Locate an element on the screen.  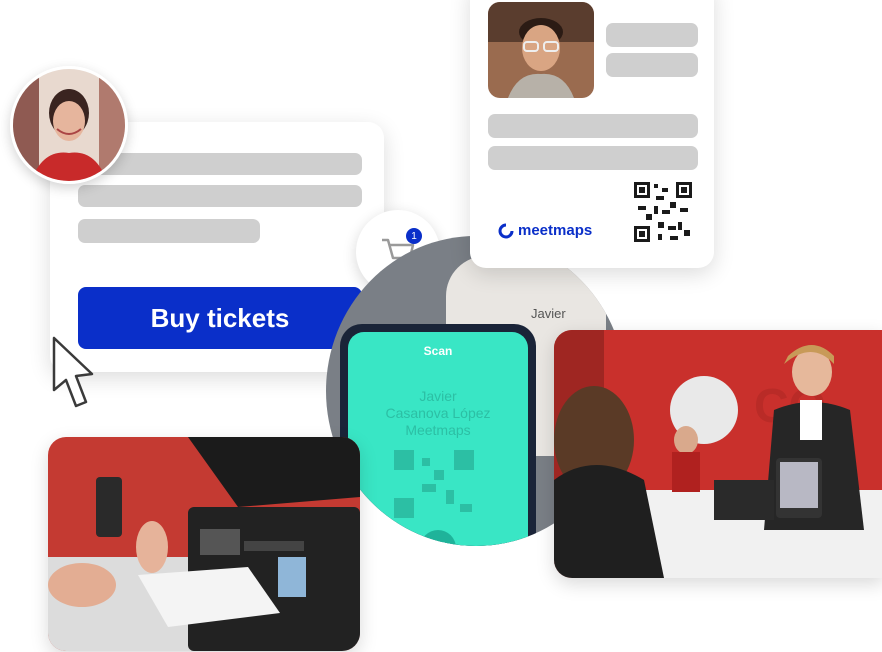
meetmaps-brand: meetmaps is located at coordinates (545, 230).